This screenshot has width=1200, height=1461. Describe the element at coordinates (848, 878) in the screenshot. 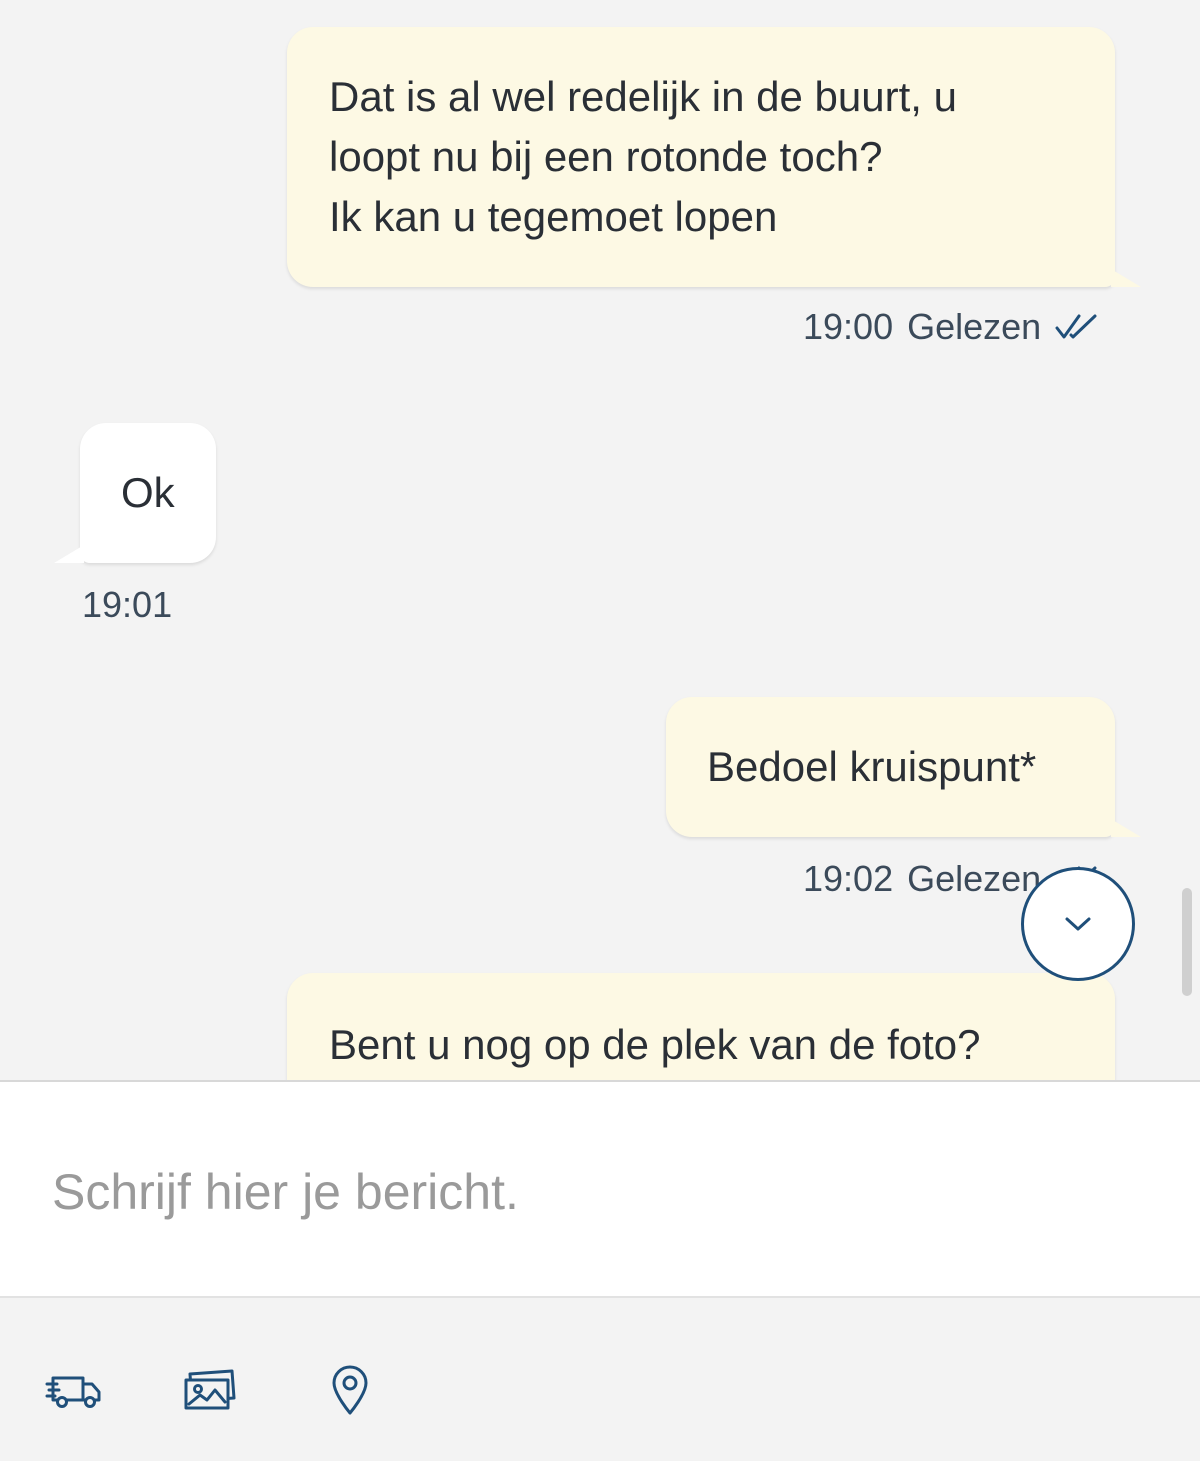

I see `message-time: 19:02` at that location.